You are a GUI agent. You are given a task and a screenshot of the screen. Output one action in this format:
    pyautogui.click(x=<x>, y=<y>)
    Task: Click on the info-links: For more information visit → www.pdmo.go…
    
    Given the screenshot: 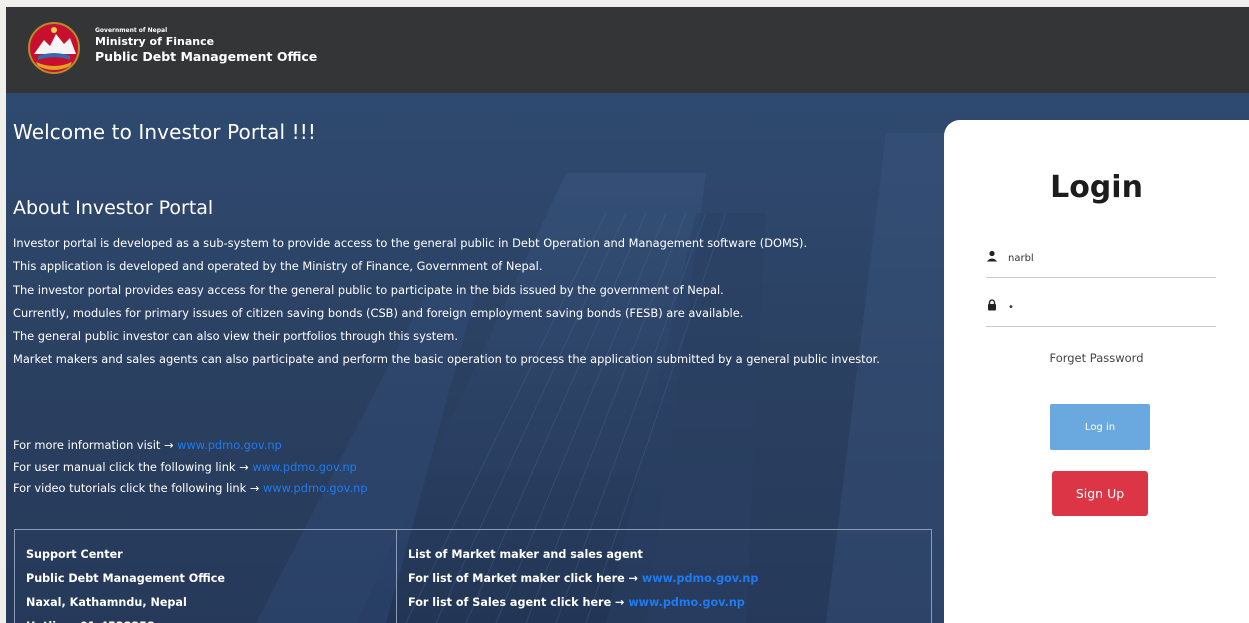 What is the action you would take?
    pyautogui.click(x=190, y=467)
    